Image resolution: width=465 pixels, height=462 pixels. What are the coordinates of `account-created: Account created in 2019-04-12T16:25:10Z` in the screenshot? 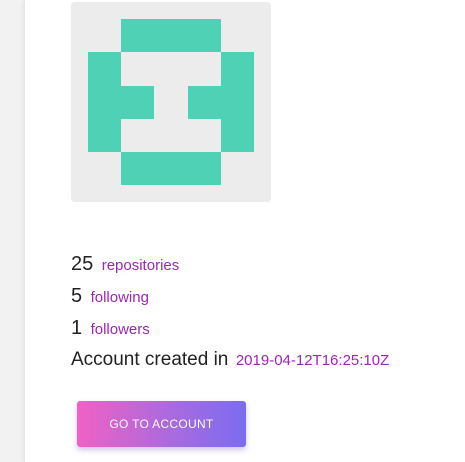 It's located at (261, 360).